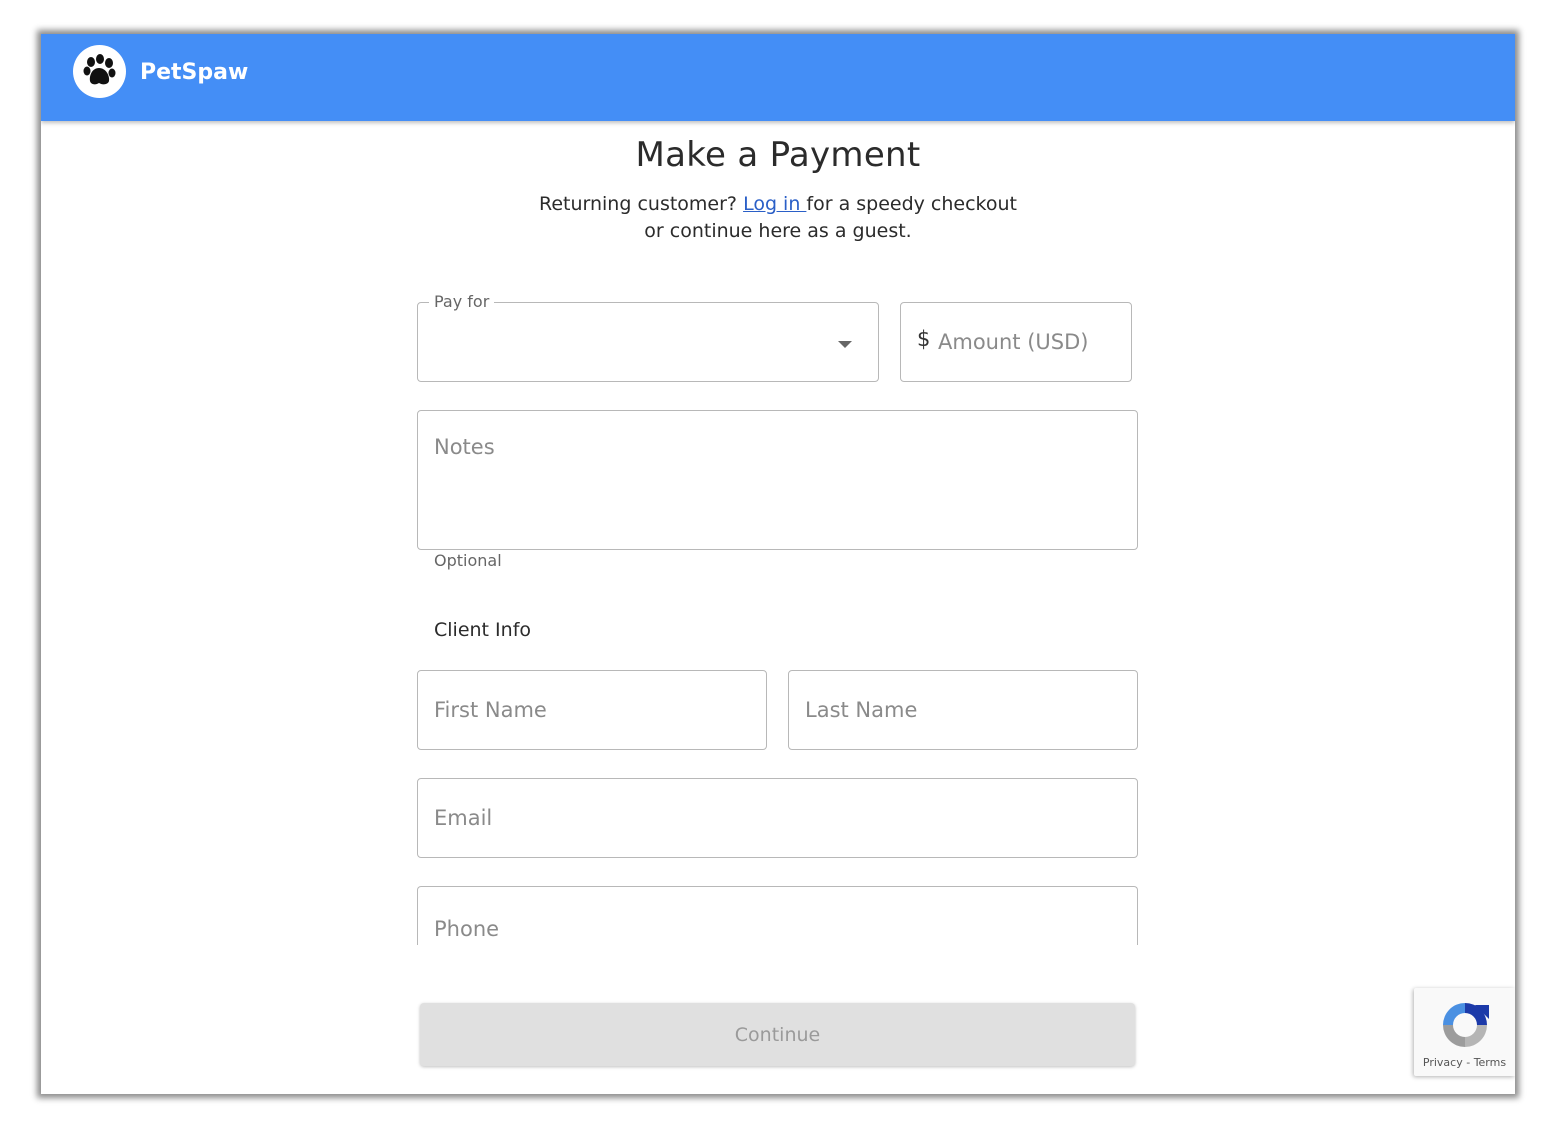  Describe the element at coordinates (778, 231) in the screenshot. I see `guest-prompt: or continue here as a guest.` at that location.